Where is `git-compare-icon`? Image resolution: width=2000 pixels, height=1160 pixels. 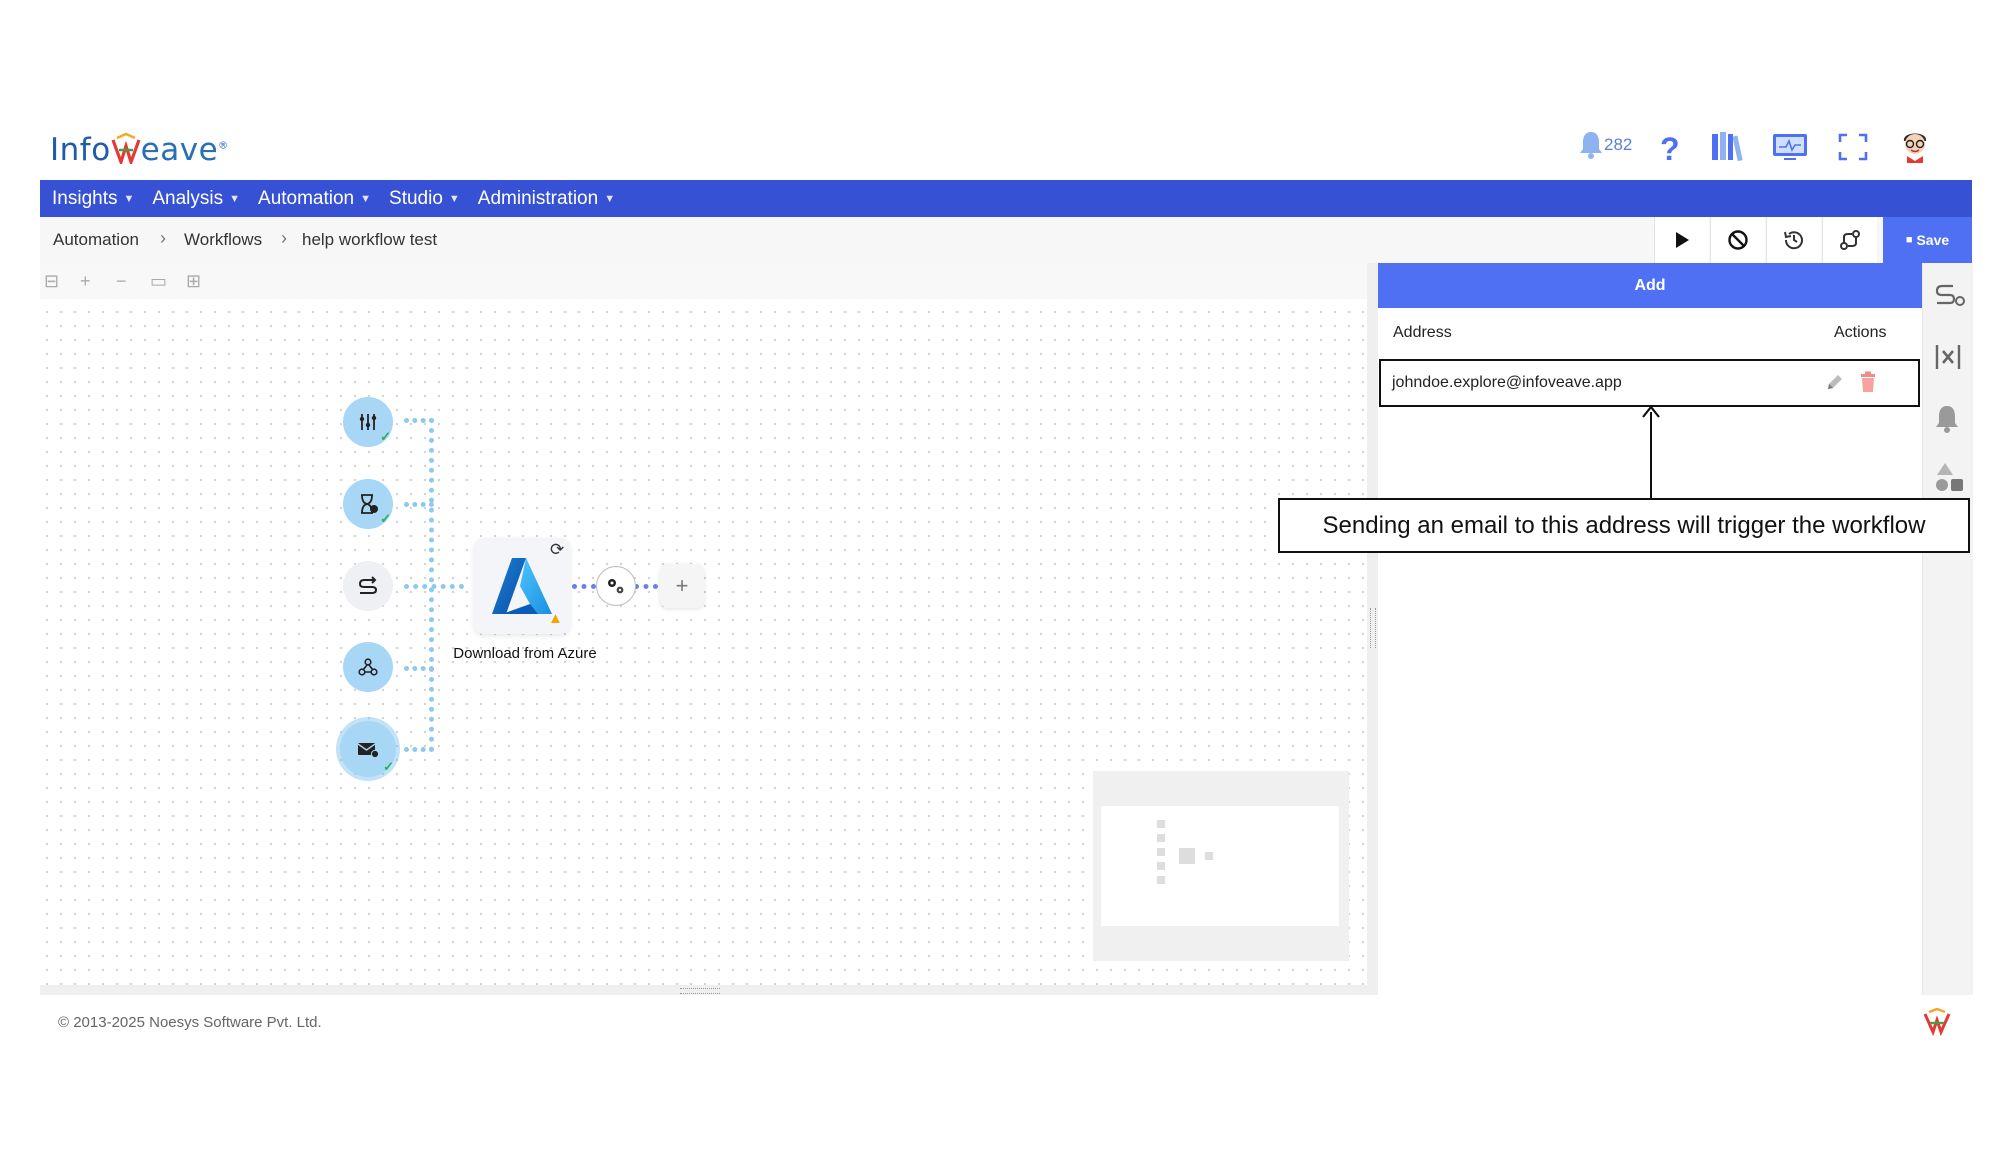
git-compare-icon is located at coordinates (1850, 240).